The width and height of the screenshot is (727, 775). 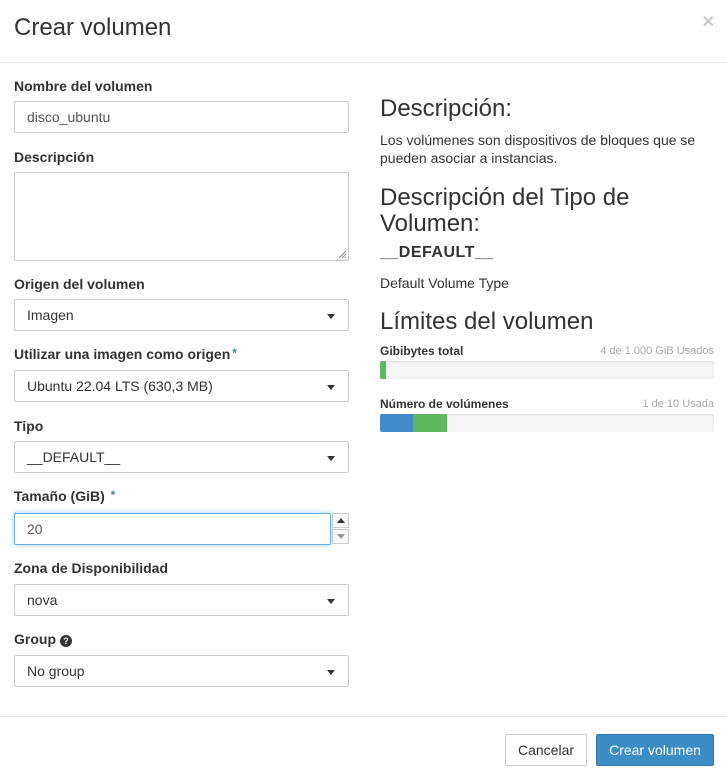 I want to click on quota-volumes-added, so click(x=430, y=423).